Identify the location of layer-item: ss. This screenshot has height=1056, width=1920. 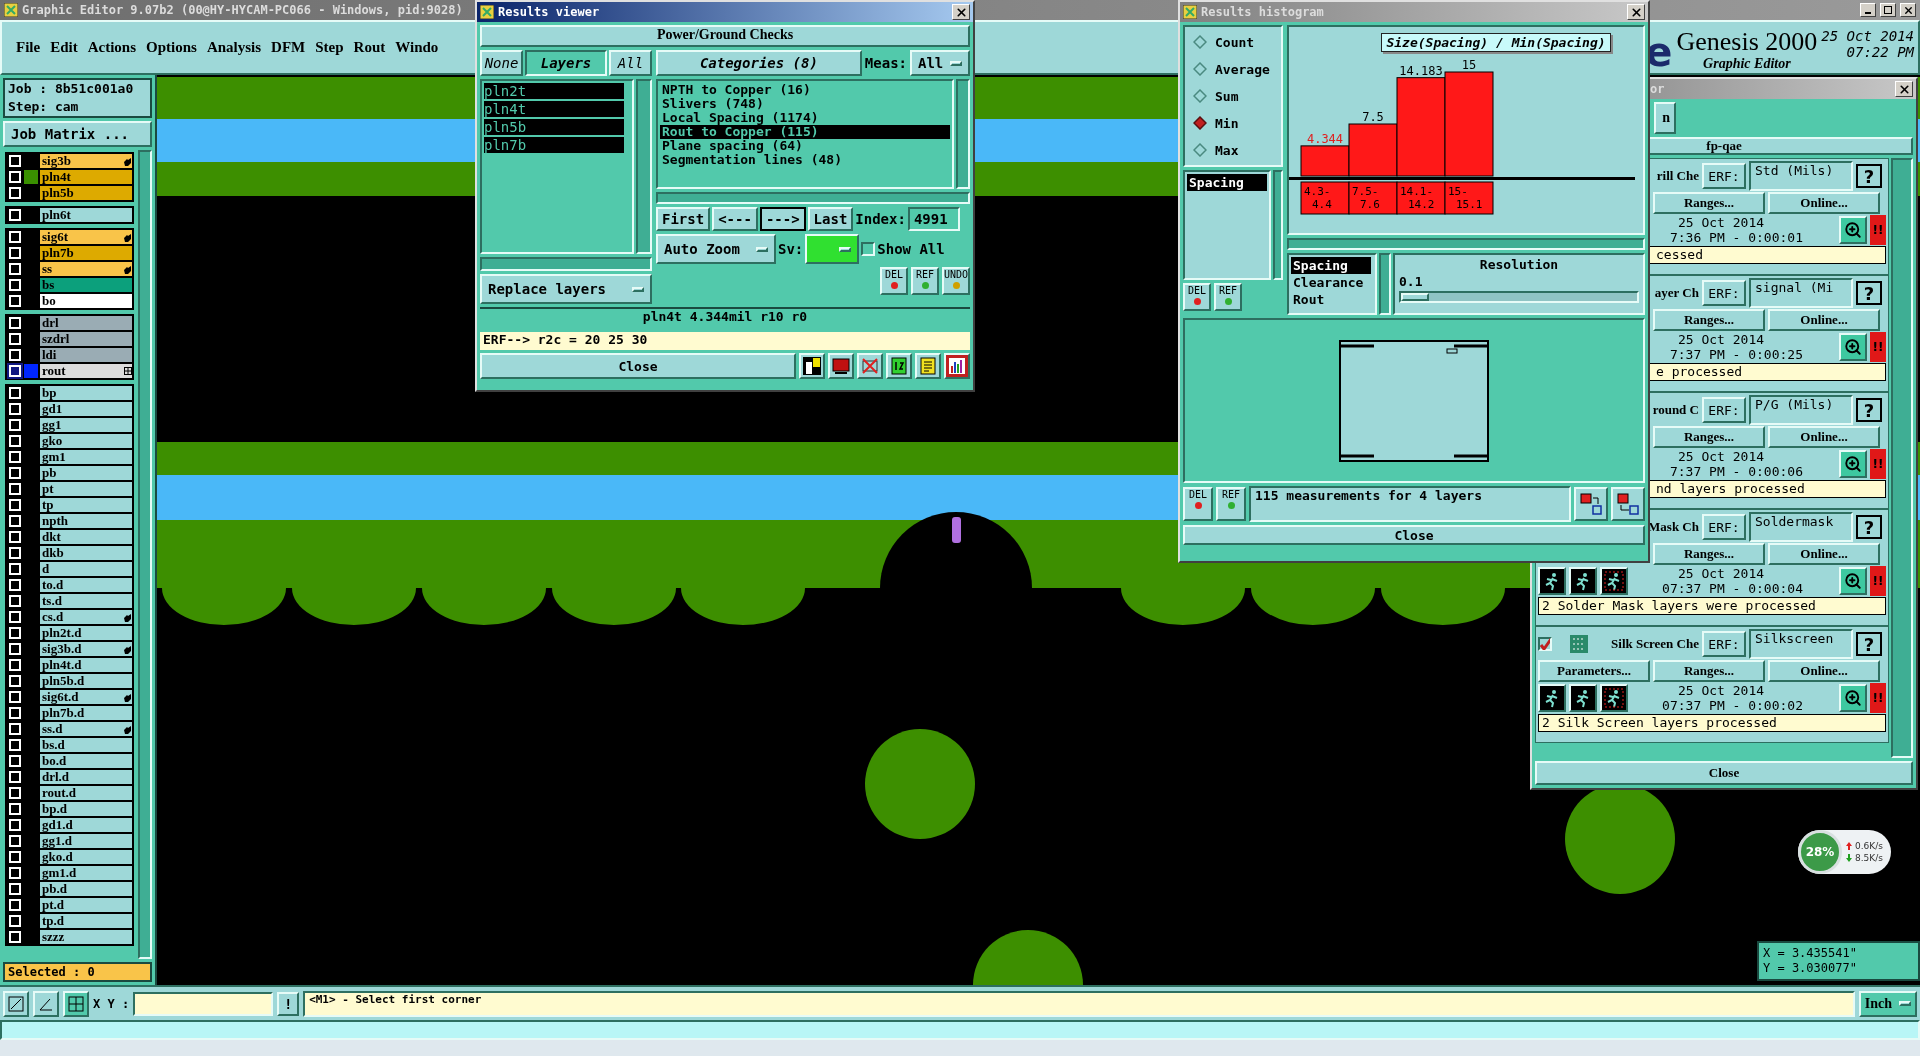
(86, 269).